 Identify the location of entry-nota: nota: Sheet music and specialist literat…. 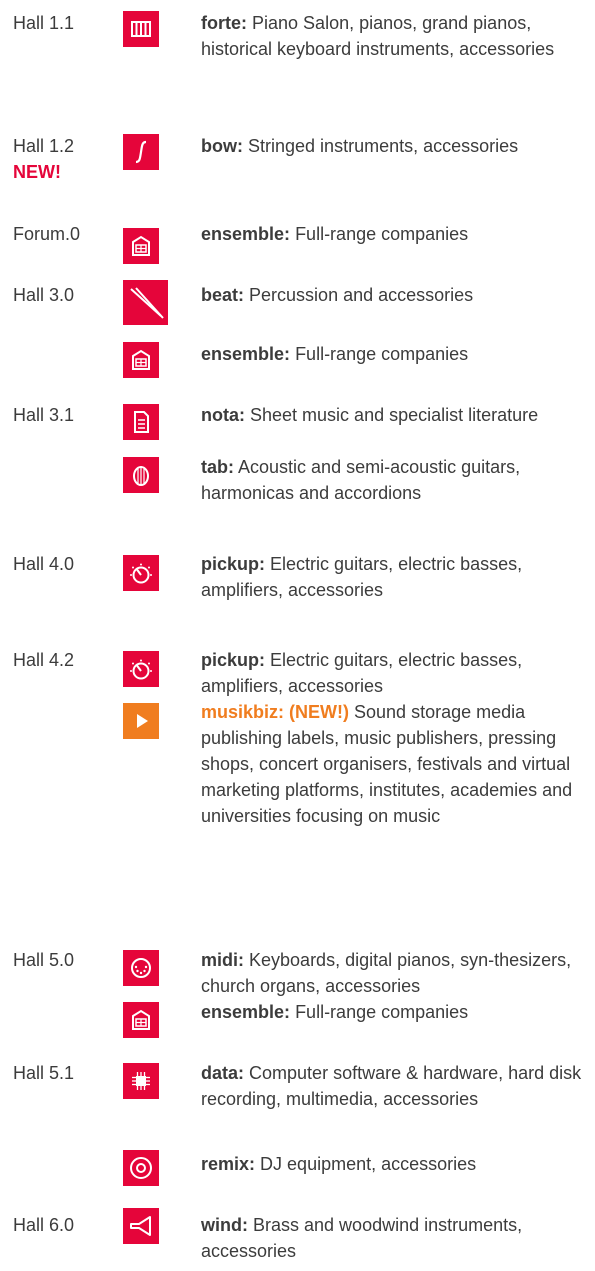
(396, 415).